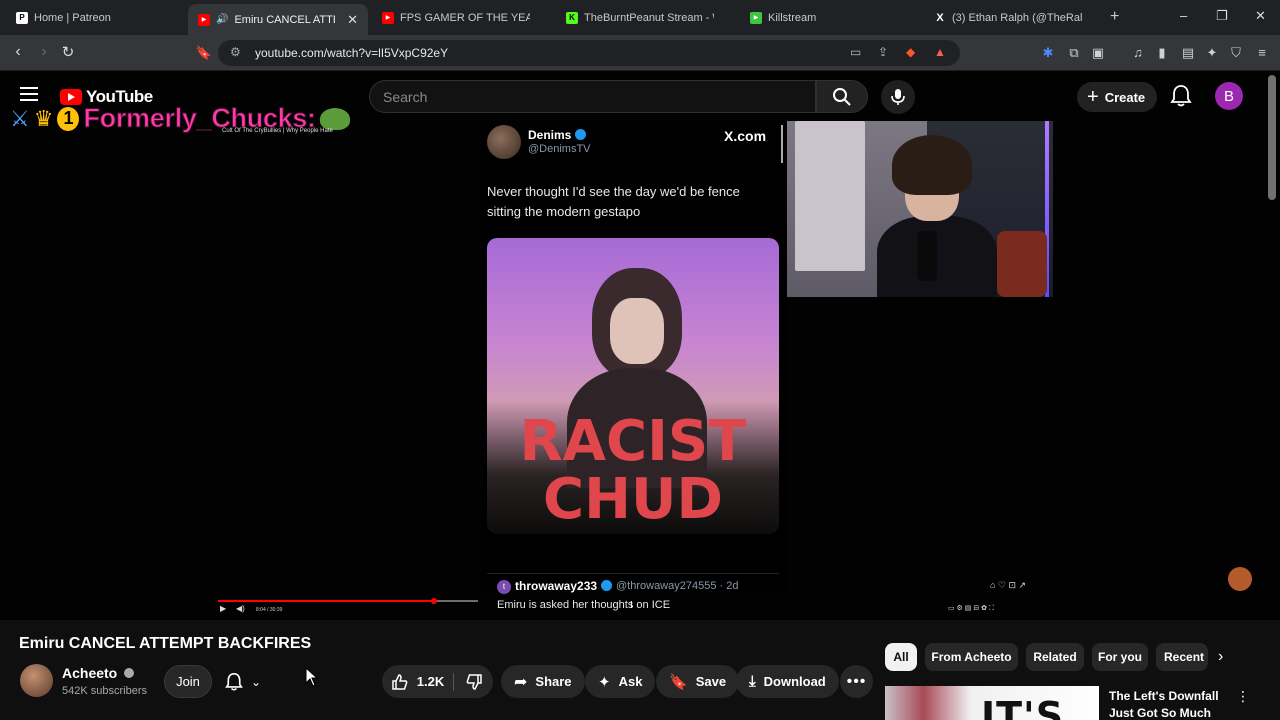  I want to click on inner-volume-icon: ◀), so click(240, 608).